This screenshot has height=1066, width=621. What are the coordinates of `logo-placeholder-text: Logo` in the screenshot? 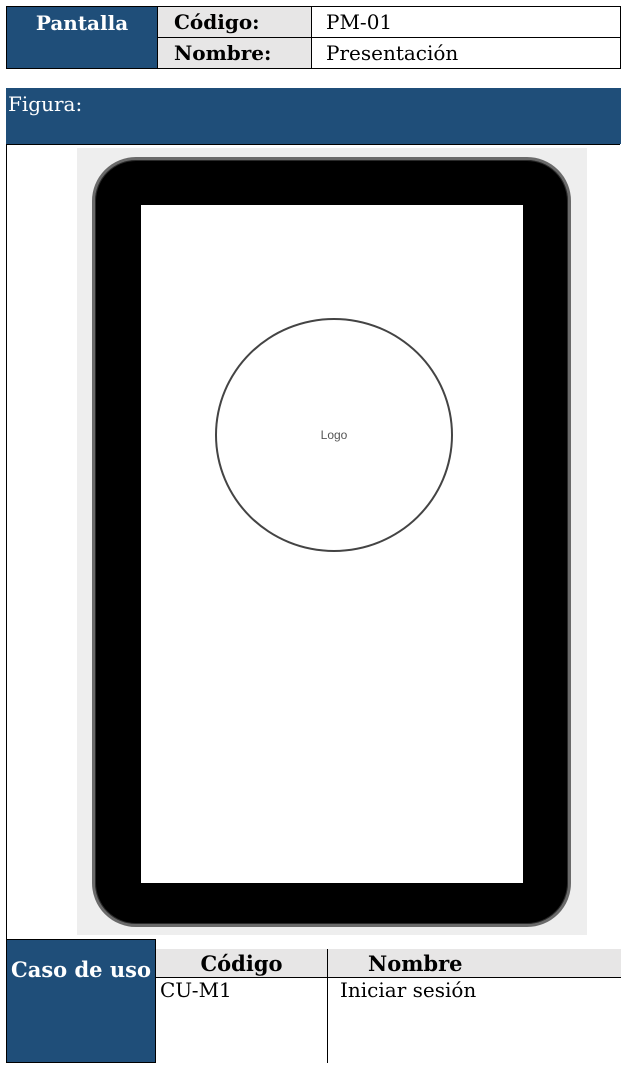 It's located at (334, 435).